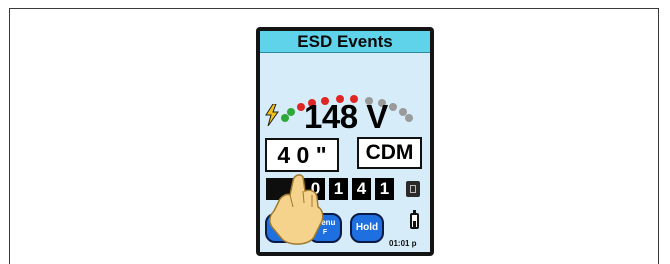 The height and width of the screenshot is (264, 670). I want to click on battery-icon, so click(414, 219).